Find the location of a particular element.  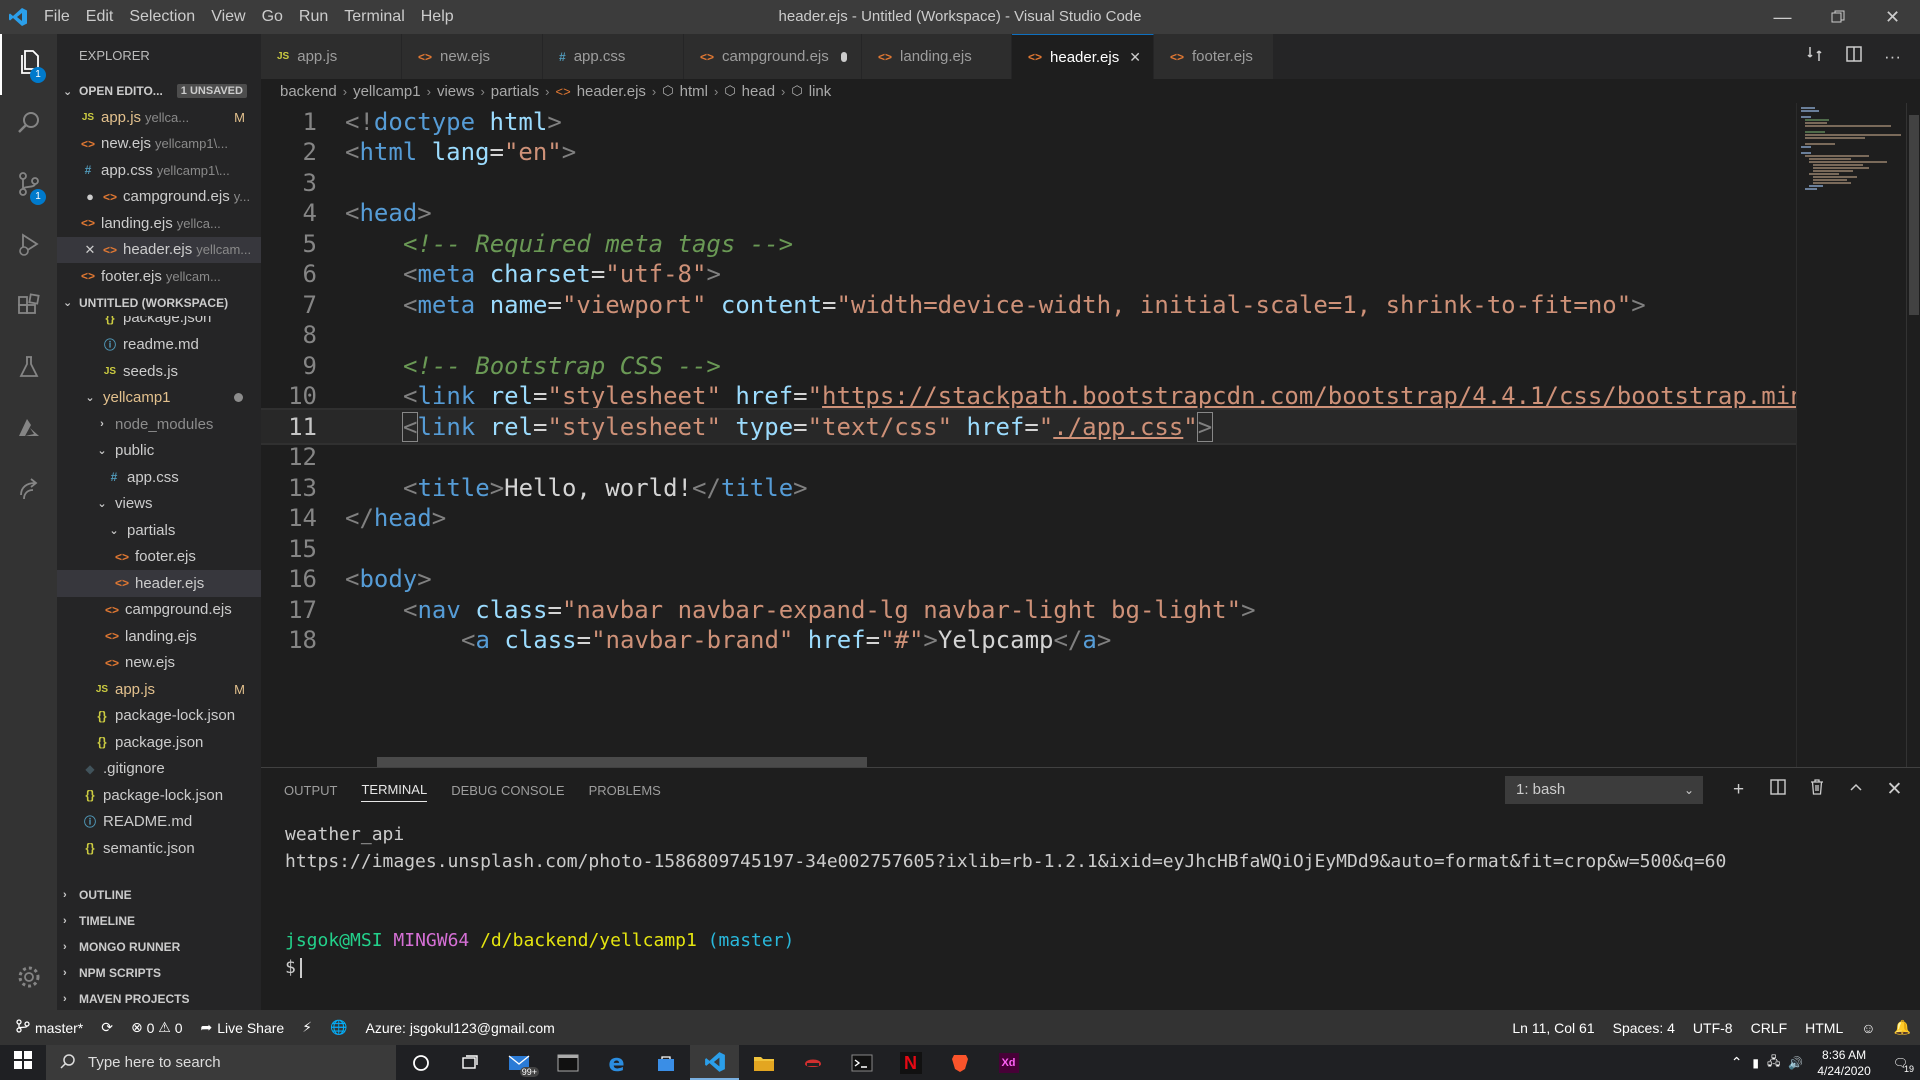

mongo-runner-section: › MONGO RUNNER is located at coordinates (159, 947).